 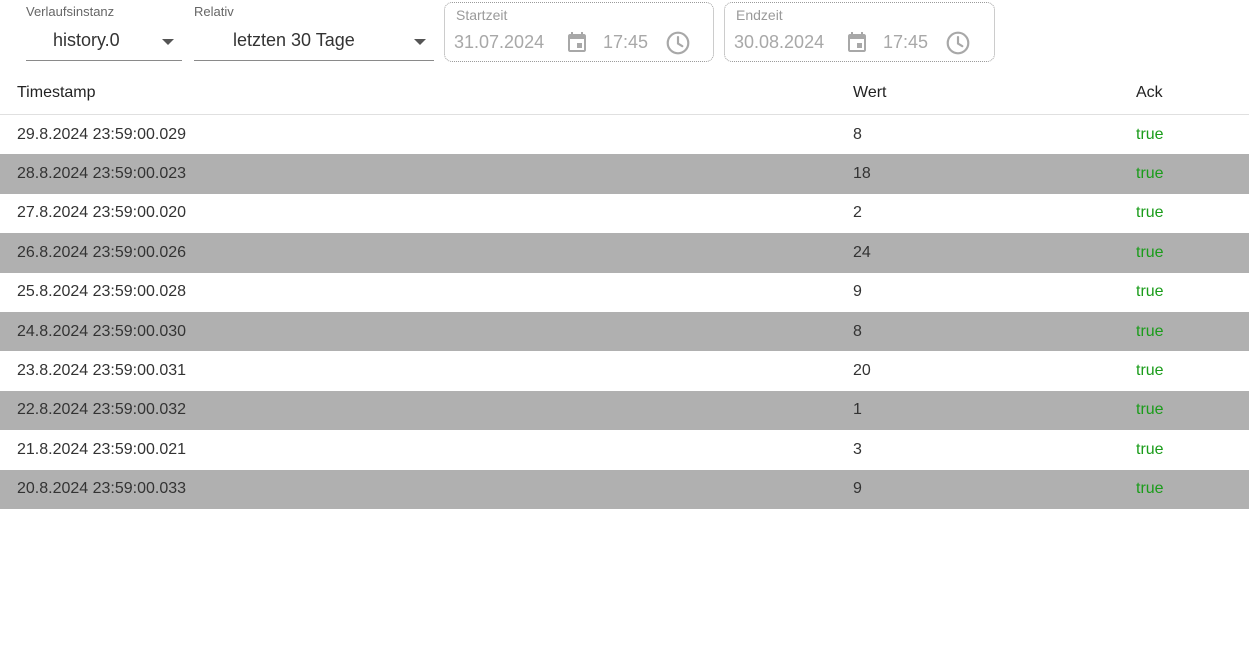 I want to click on timestamp-cell: 23.8.2024 23:59:00.031, so click(x=426, y=371).